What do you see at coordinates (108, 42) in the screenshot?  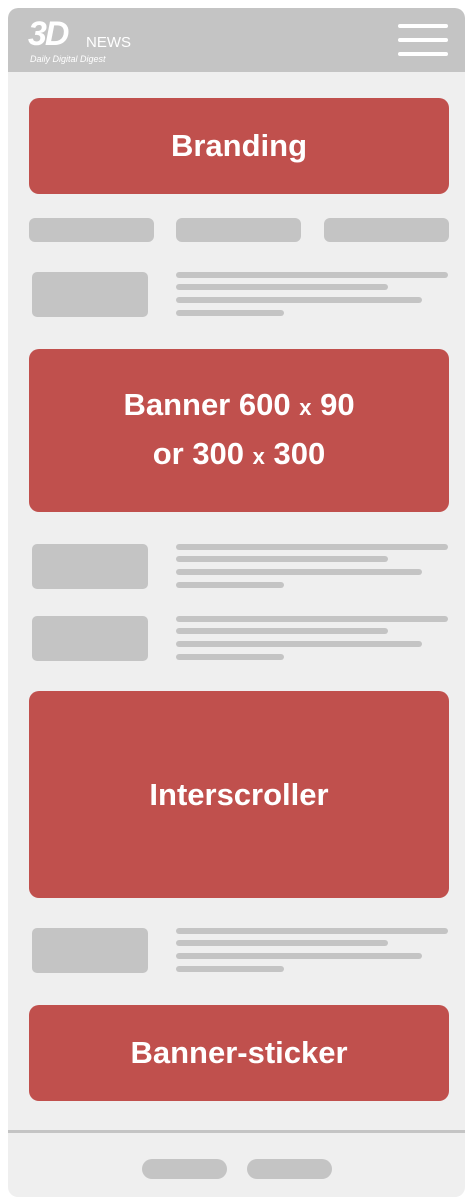 I see `logo-news-text: NEWS` at bounding box center [108, 42].